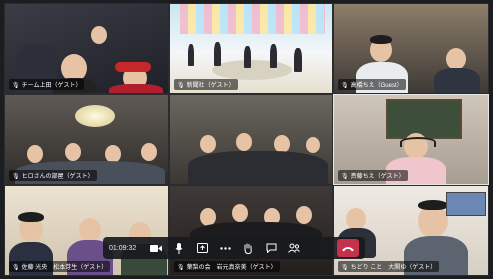 This screenshot has width=493, height=279. Describe the element at coordinates (294, 248) in the screenshot. I see `participants-icon` at that location.